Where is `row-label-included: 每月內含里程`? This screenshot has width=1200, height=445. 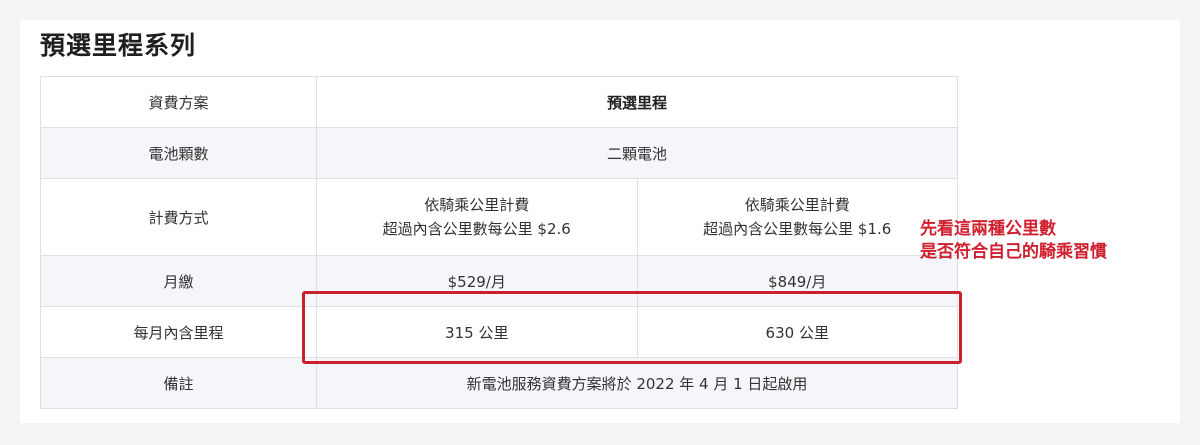
row-label-included: 每月內含里程 is located at coordinates (178, 332).